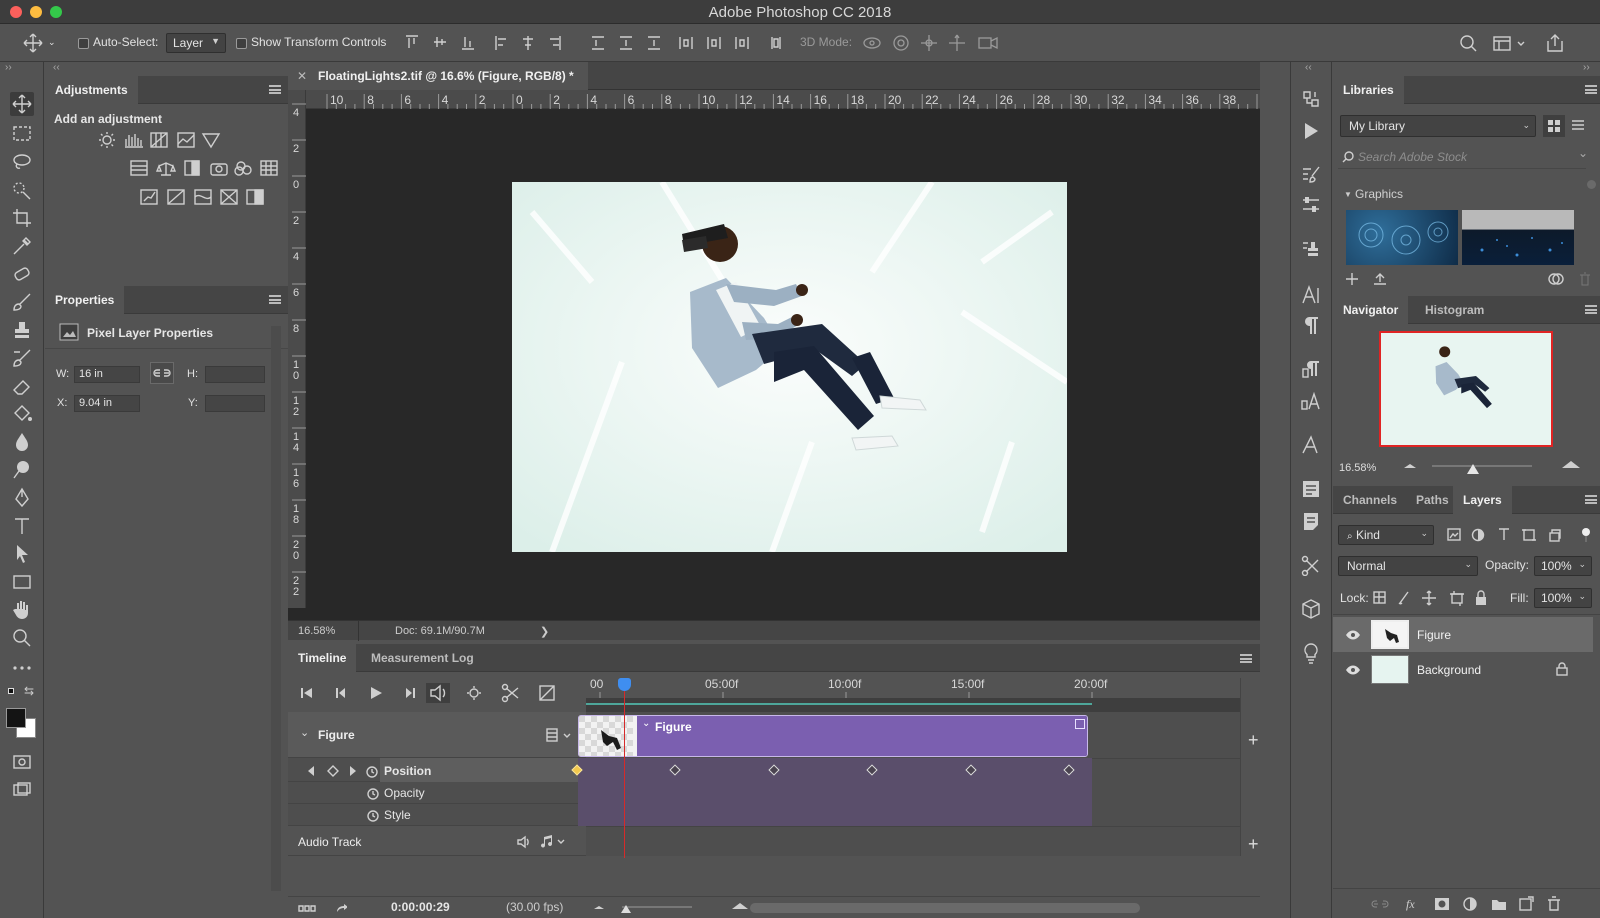 The height and width of the screenshot is (918, 1600). I want to click on notes-panel-button, so click(1311, 521).